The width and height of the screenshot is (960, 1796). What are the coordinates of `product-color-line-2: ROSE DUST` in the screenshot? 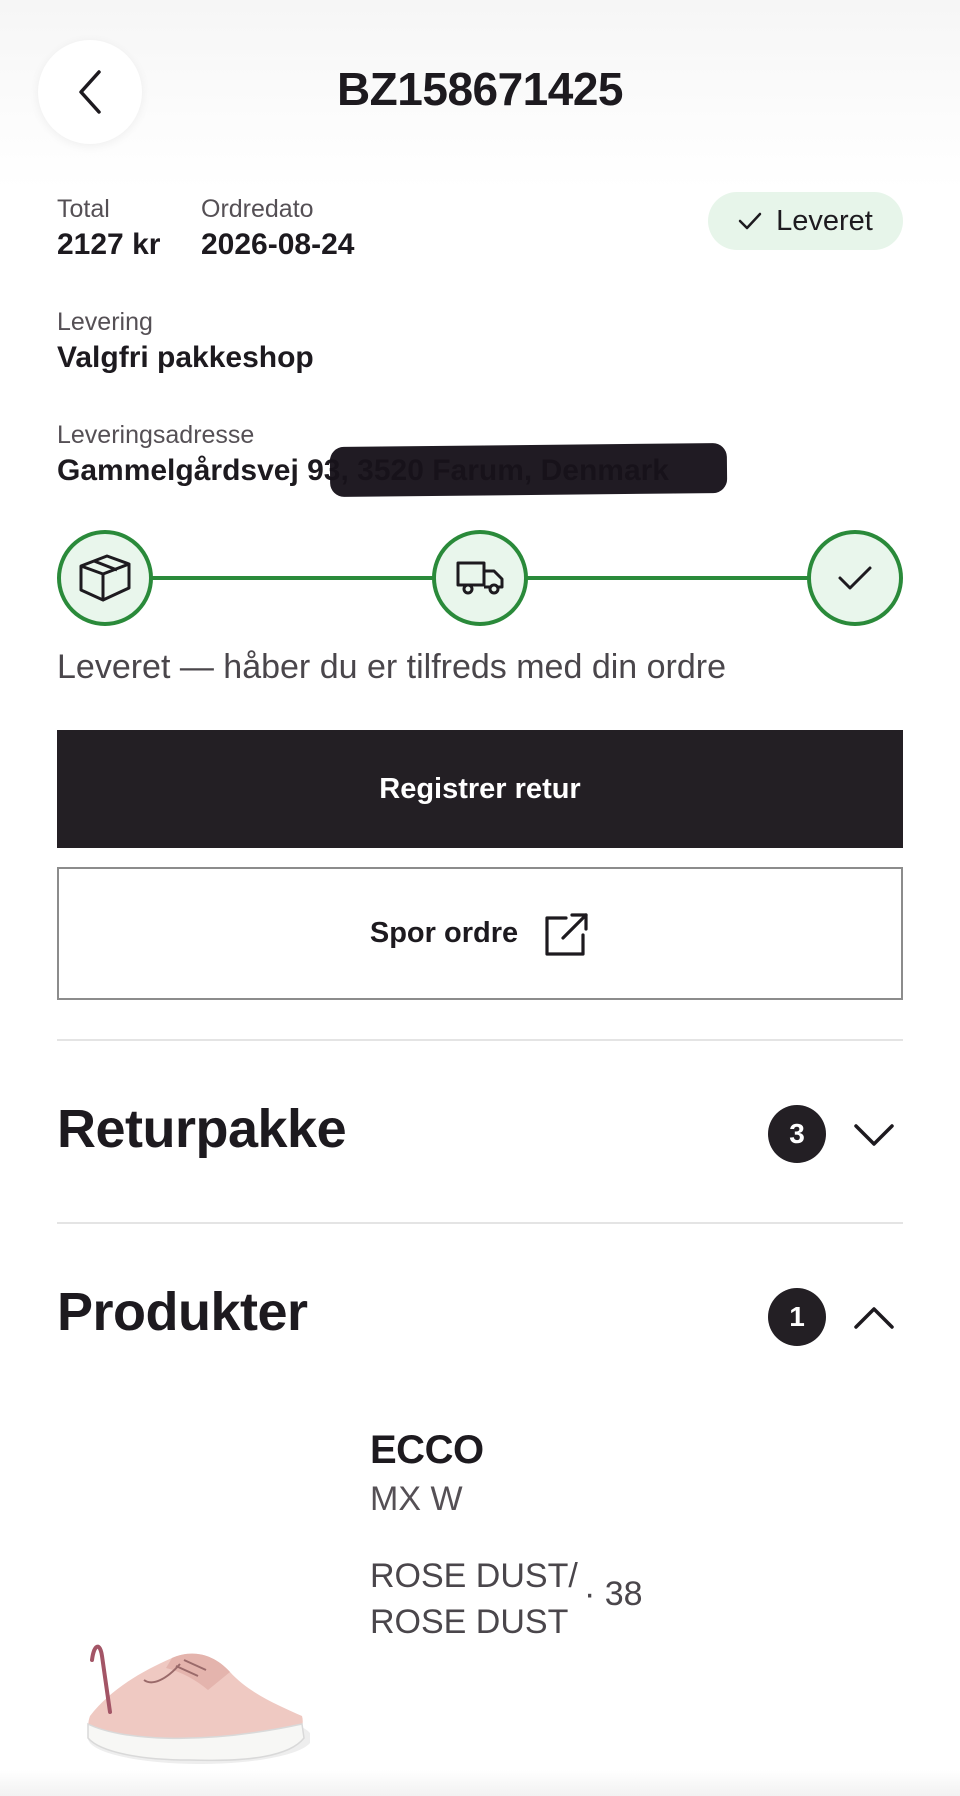 It's located at (469, 1622).